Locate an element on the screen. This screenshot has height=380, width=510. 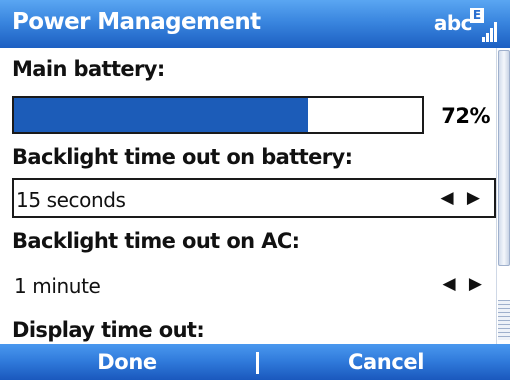
page-title: Power Management is located at coordinates (136, 22).